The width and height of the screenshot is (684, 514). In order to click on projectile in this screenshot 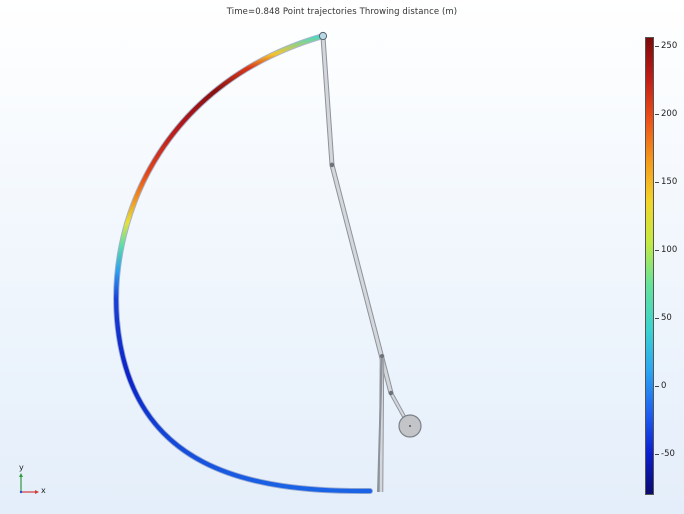, I will do `click(323, 36)`.